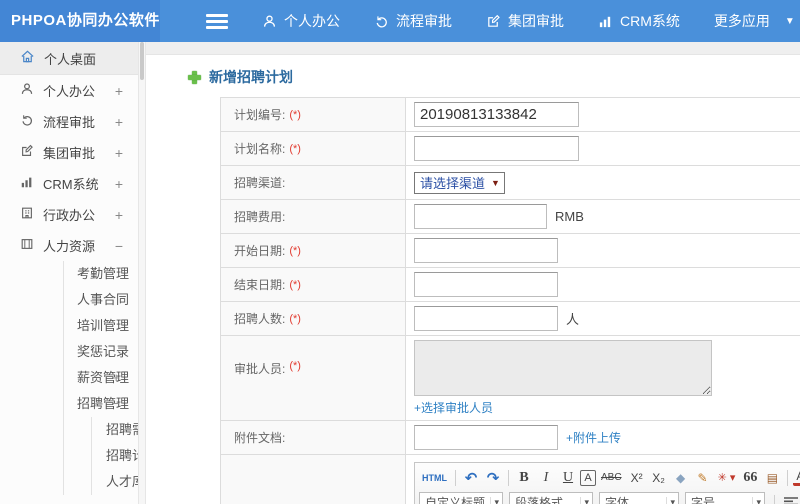 The image size is (800, 504). What do you see at coordinates (260, 285) in the screenshot?
I see `field-label: 结束日期:` at bounding box center [260, 285].